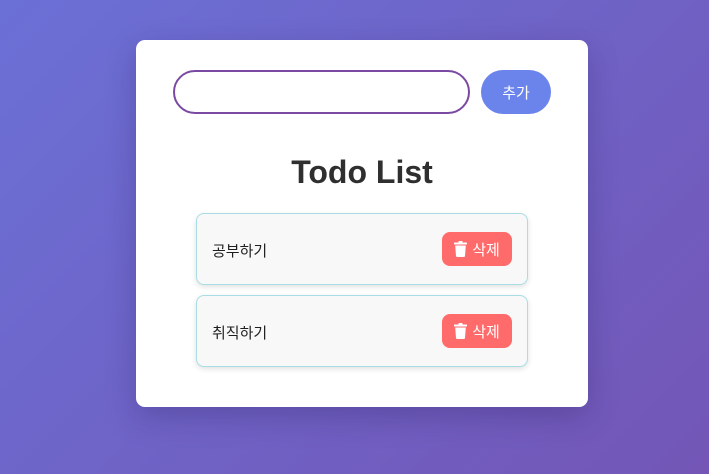 This screenshot has height=474, width=709. I want to click on todo-input, so click(321, 92).